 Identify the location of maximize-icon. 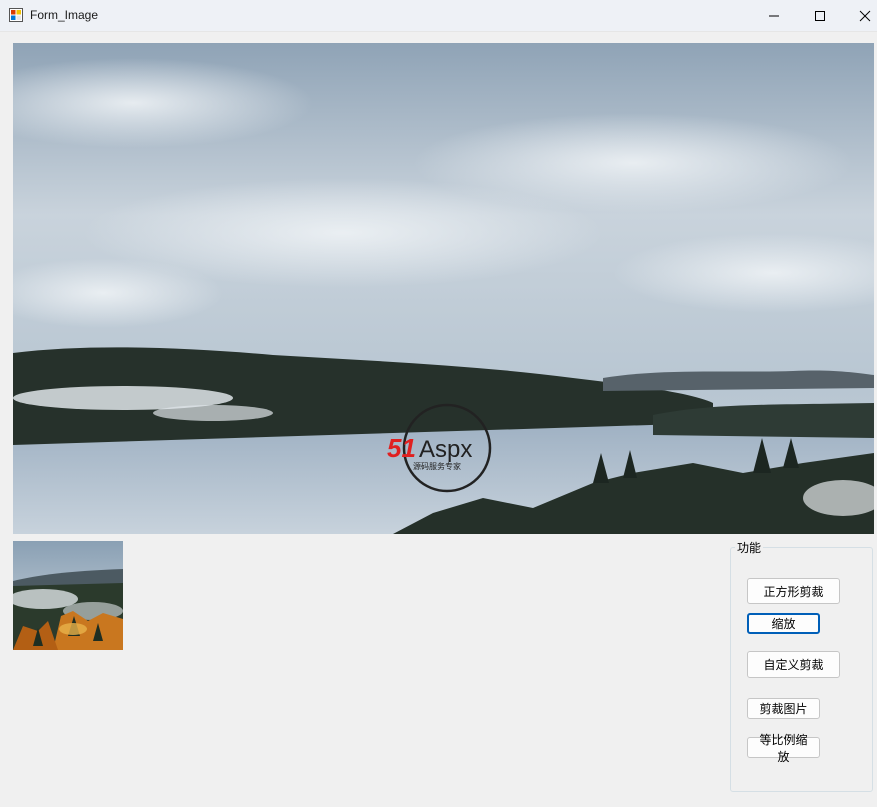
(820, 15).